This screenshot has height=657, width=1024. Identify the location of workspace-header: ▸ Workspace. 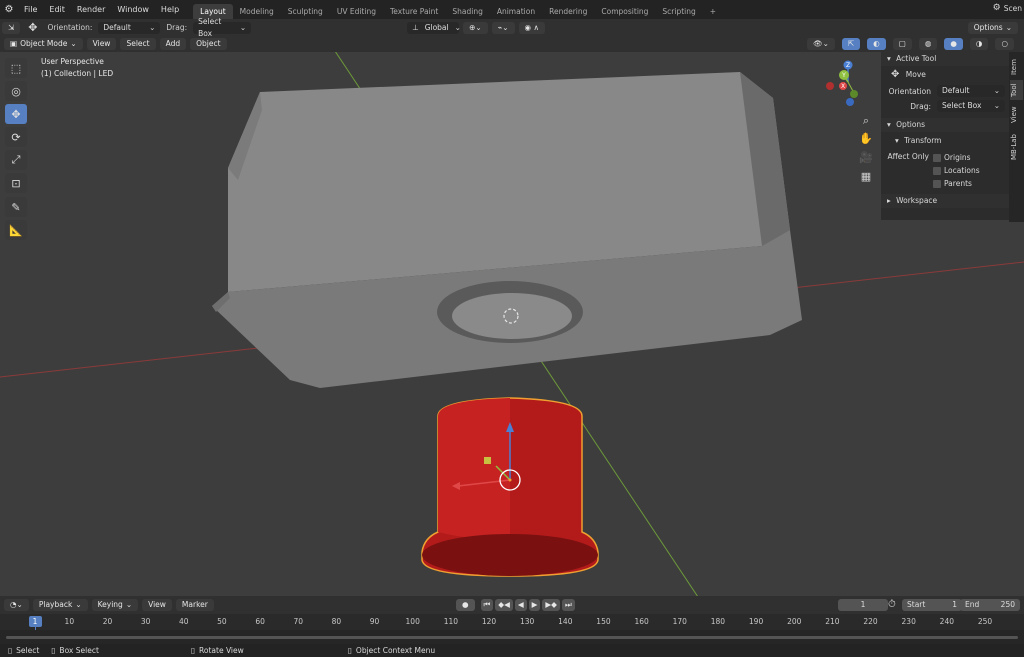
(945, 201).